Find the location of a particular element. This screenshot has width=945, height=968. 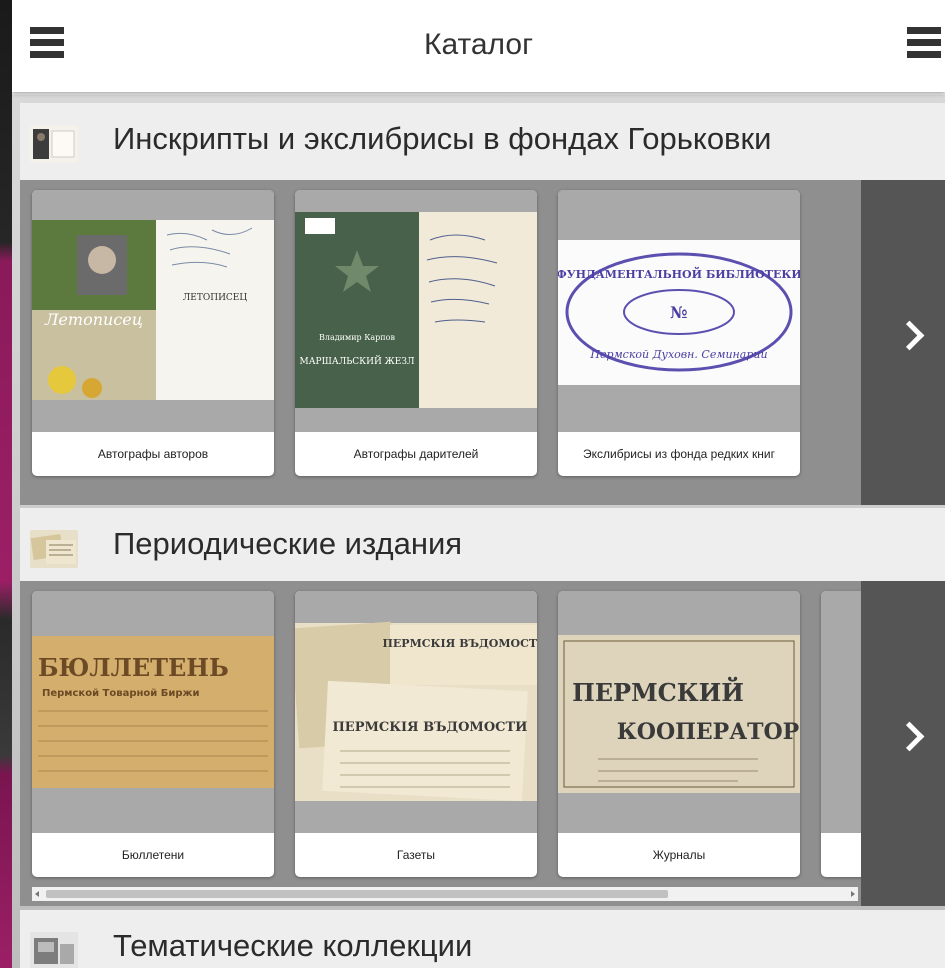

page-title: Каталог is located at coordinates (478, 44).